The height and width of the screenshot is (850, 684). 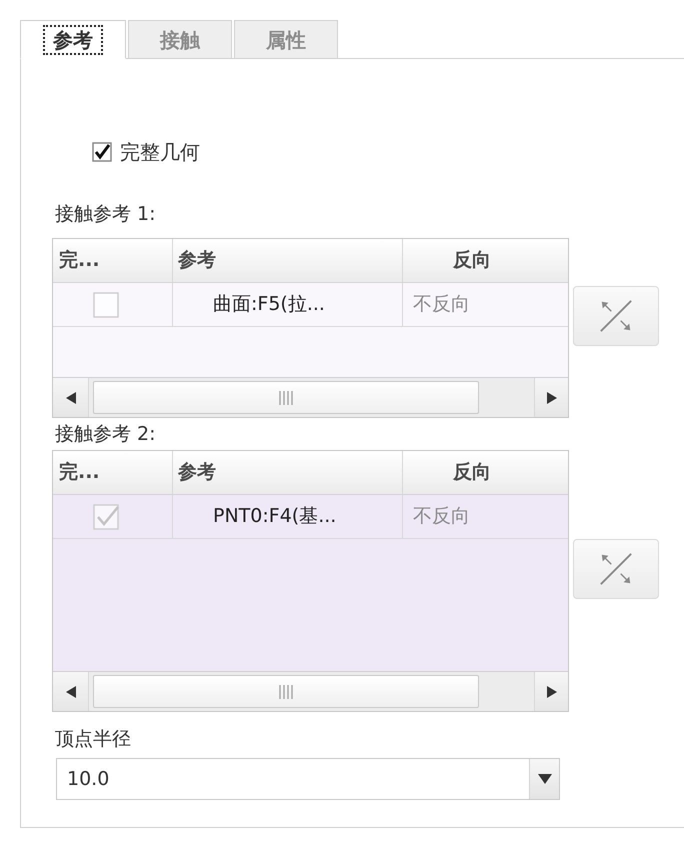 I want to click on section-label: 接触参考 2:, so click(x=105, y=434).